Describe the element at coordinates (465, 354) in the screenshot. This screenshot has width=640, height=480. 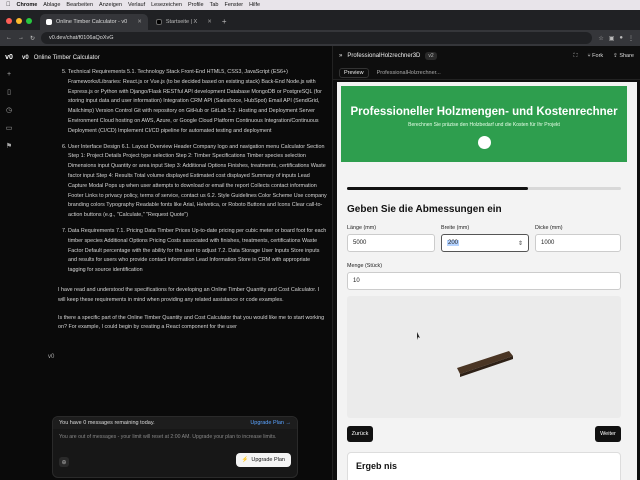
I see `timber-board-render` at that location.